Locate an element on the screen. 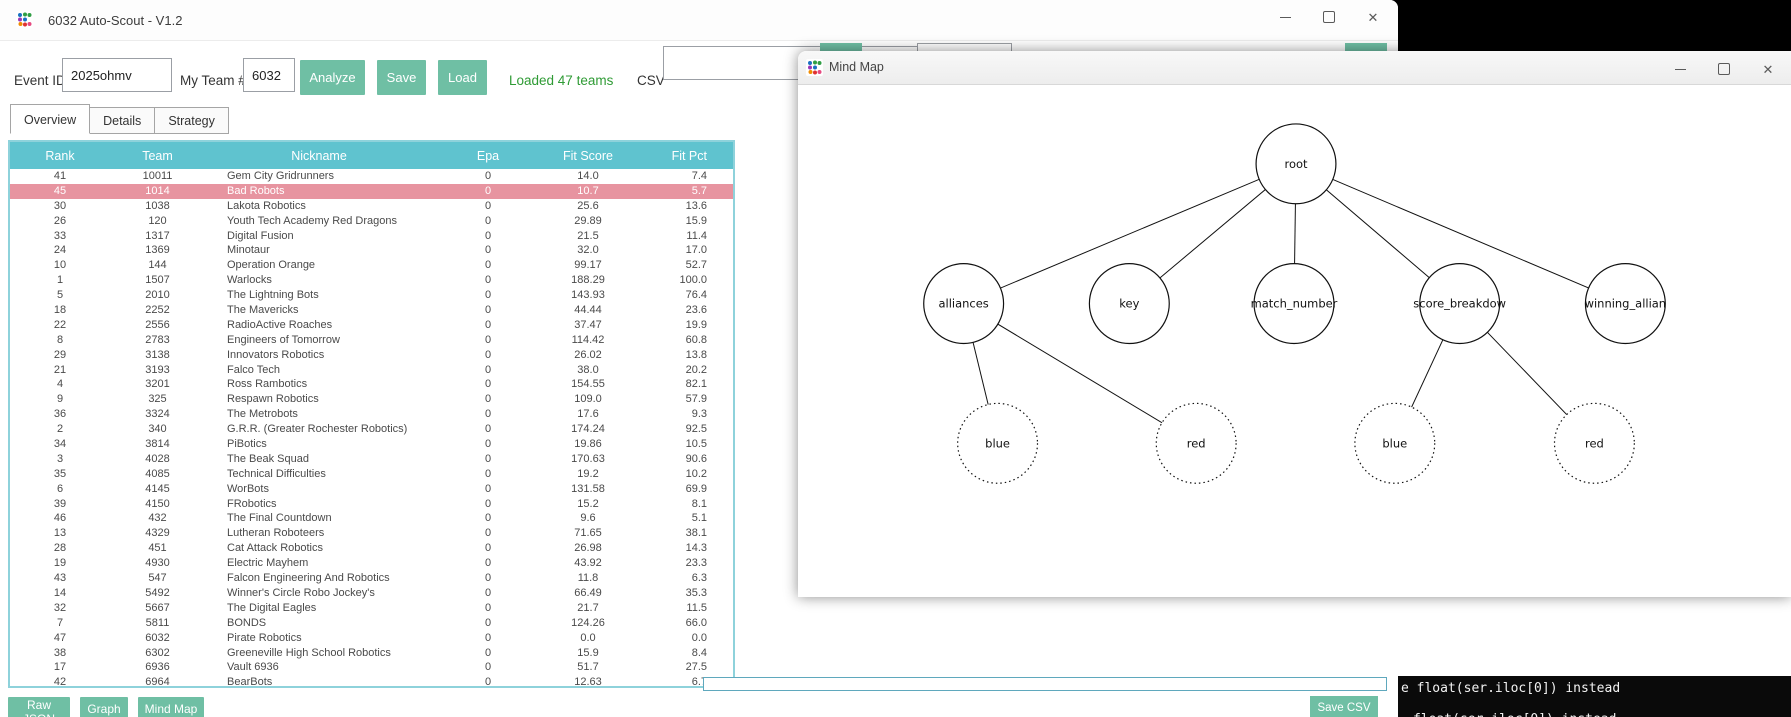  table-row: 8 2783 Engineers of Tomorrow 0 114.42 60.8 is located at coordinates (371, 340).